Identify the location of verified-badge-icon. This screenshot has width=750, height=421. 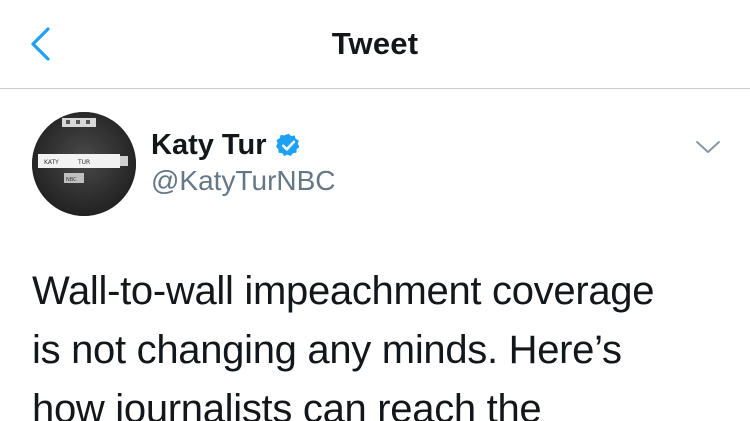
(288, 144).